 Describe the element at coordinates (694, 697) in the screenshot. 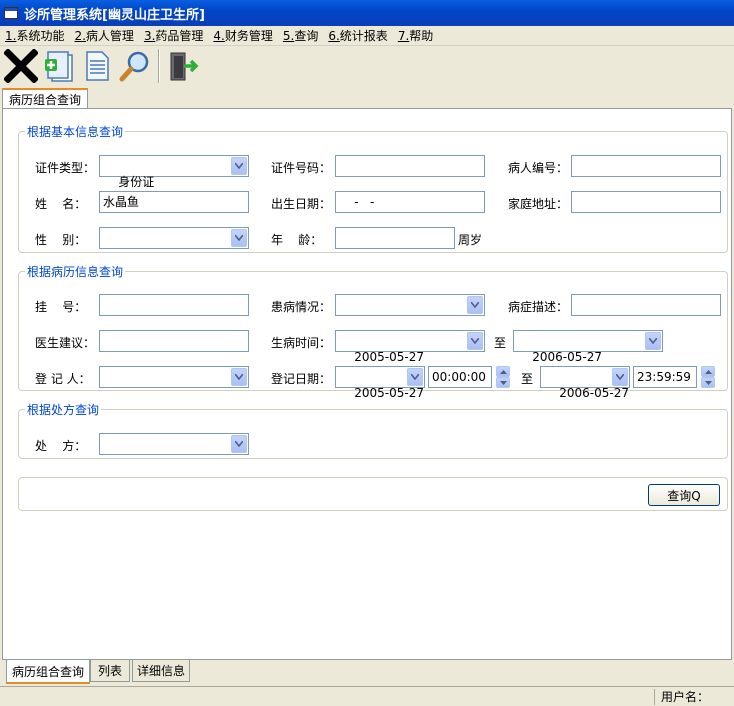

I see `status-user: 用户名：` at that location.